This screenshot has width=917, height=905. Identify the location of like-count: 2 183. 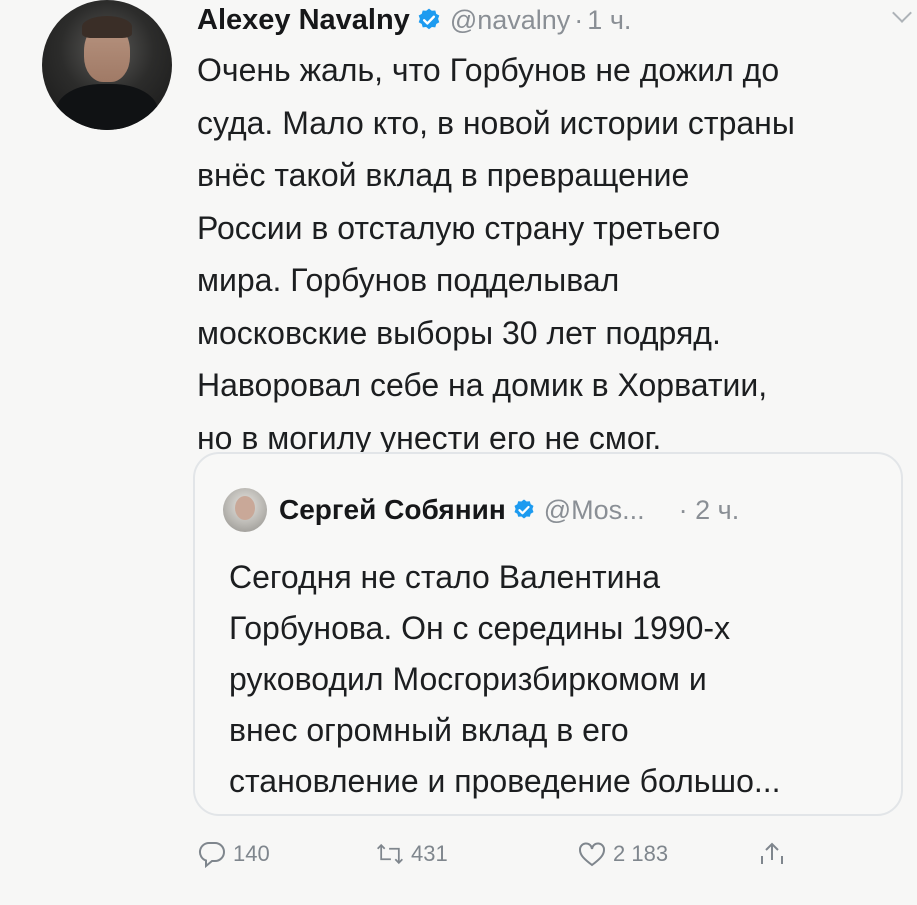
(641, 853).